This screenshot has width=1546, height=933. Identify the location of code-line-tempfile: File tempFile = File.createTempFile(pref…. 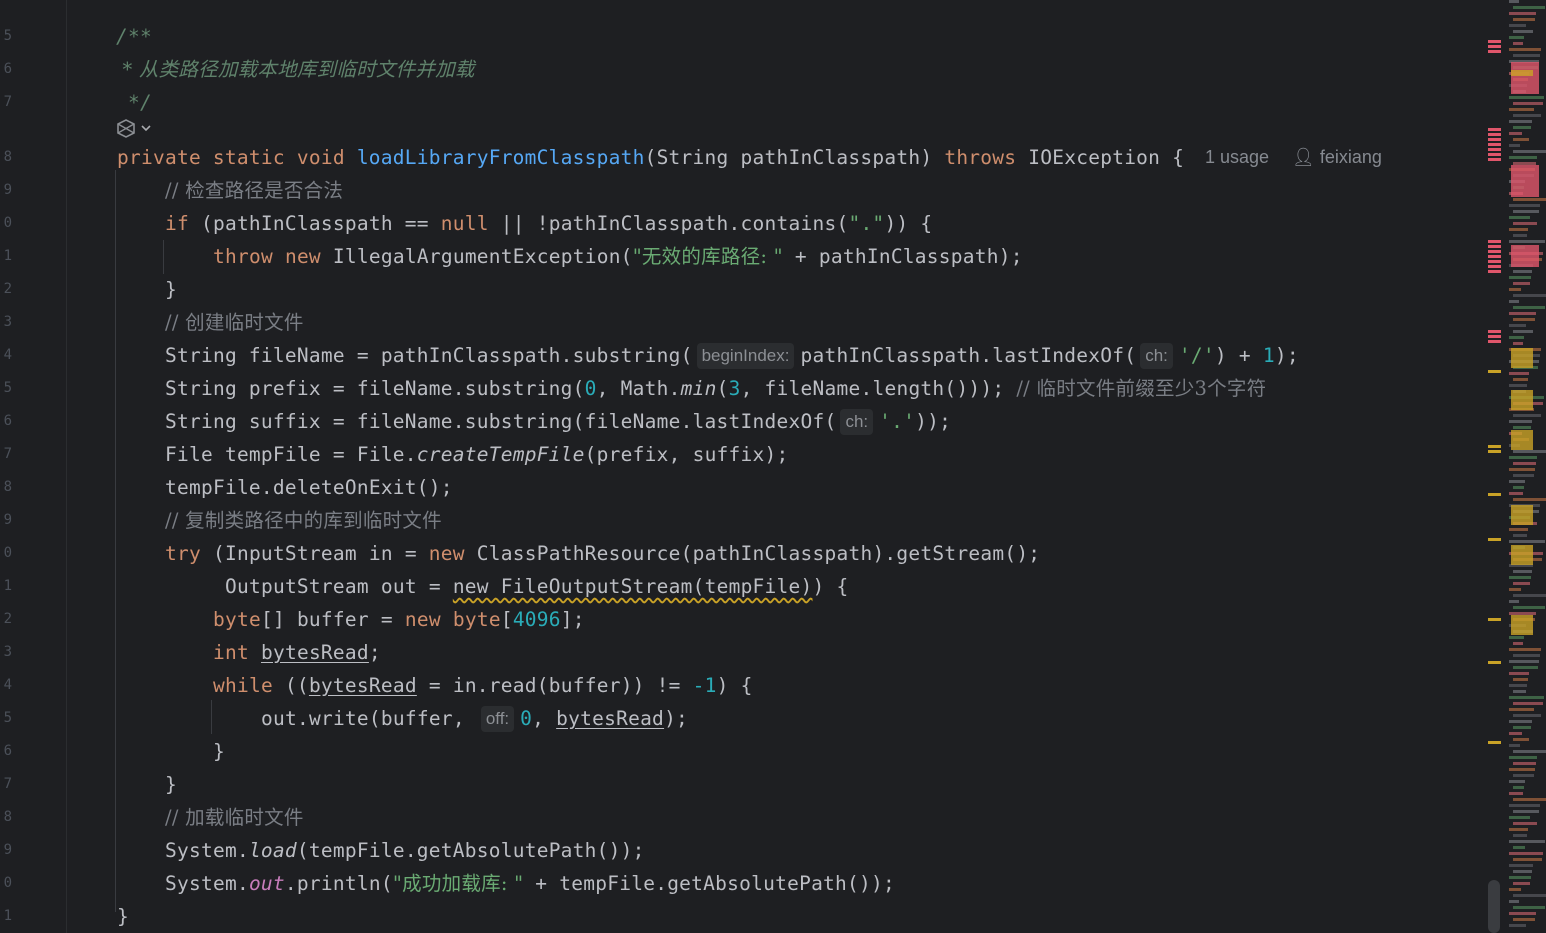
(477, 454).